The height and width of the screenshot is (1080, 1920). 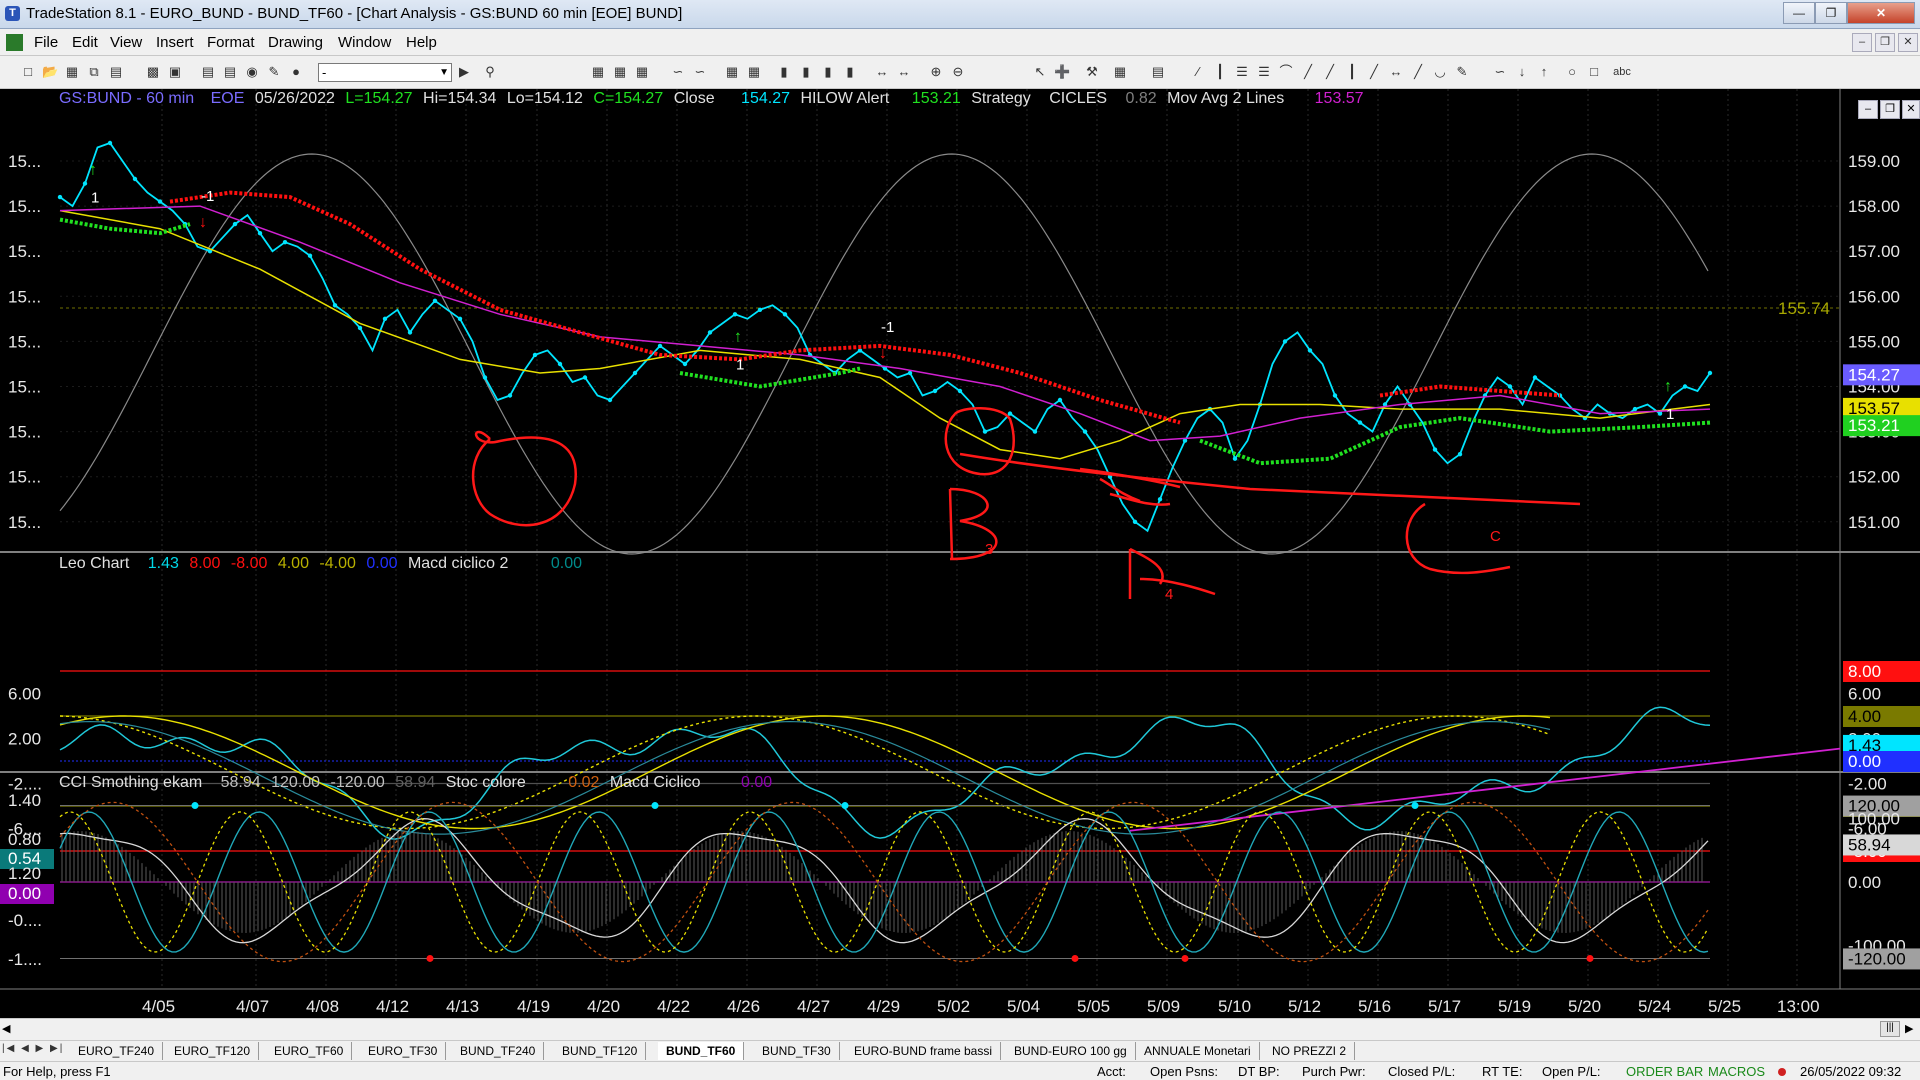 I want to click on speed-lines-icon: ╱, so click(x=1330, y=72).